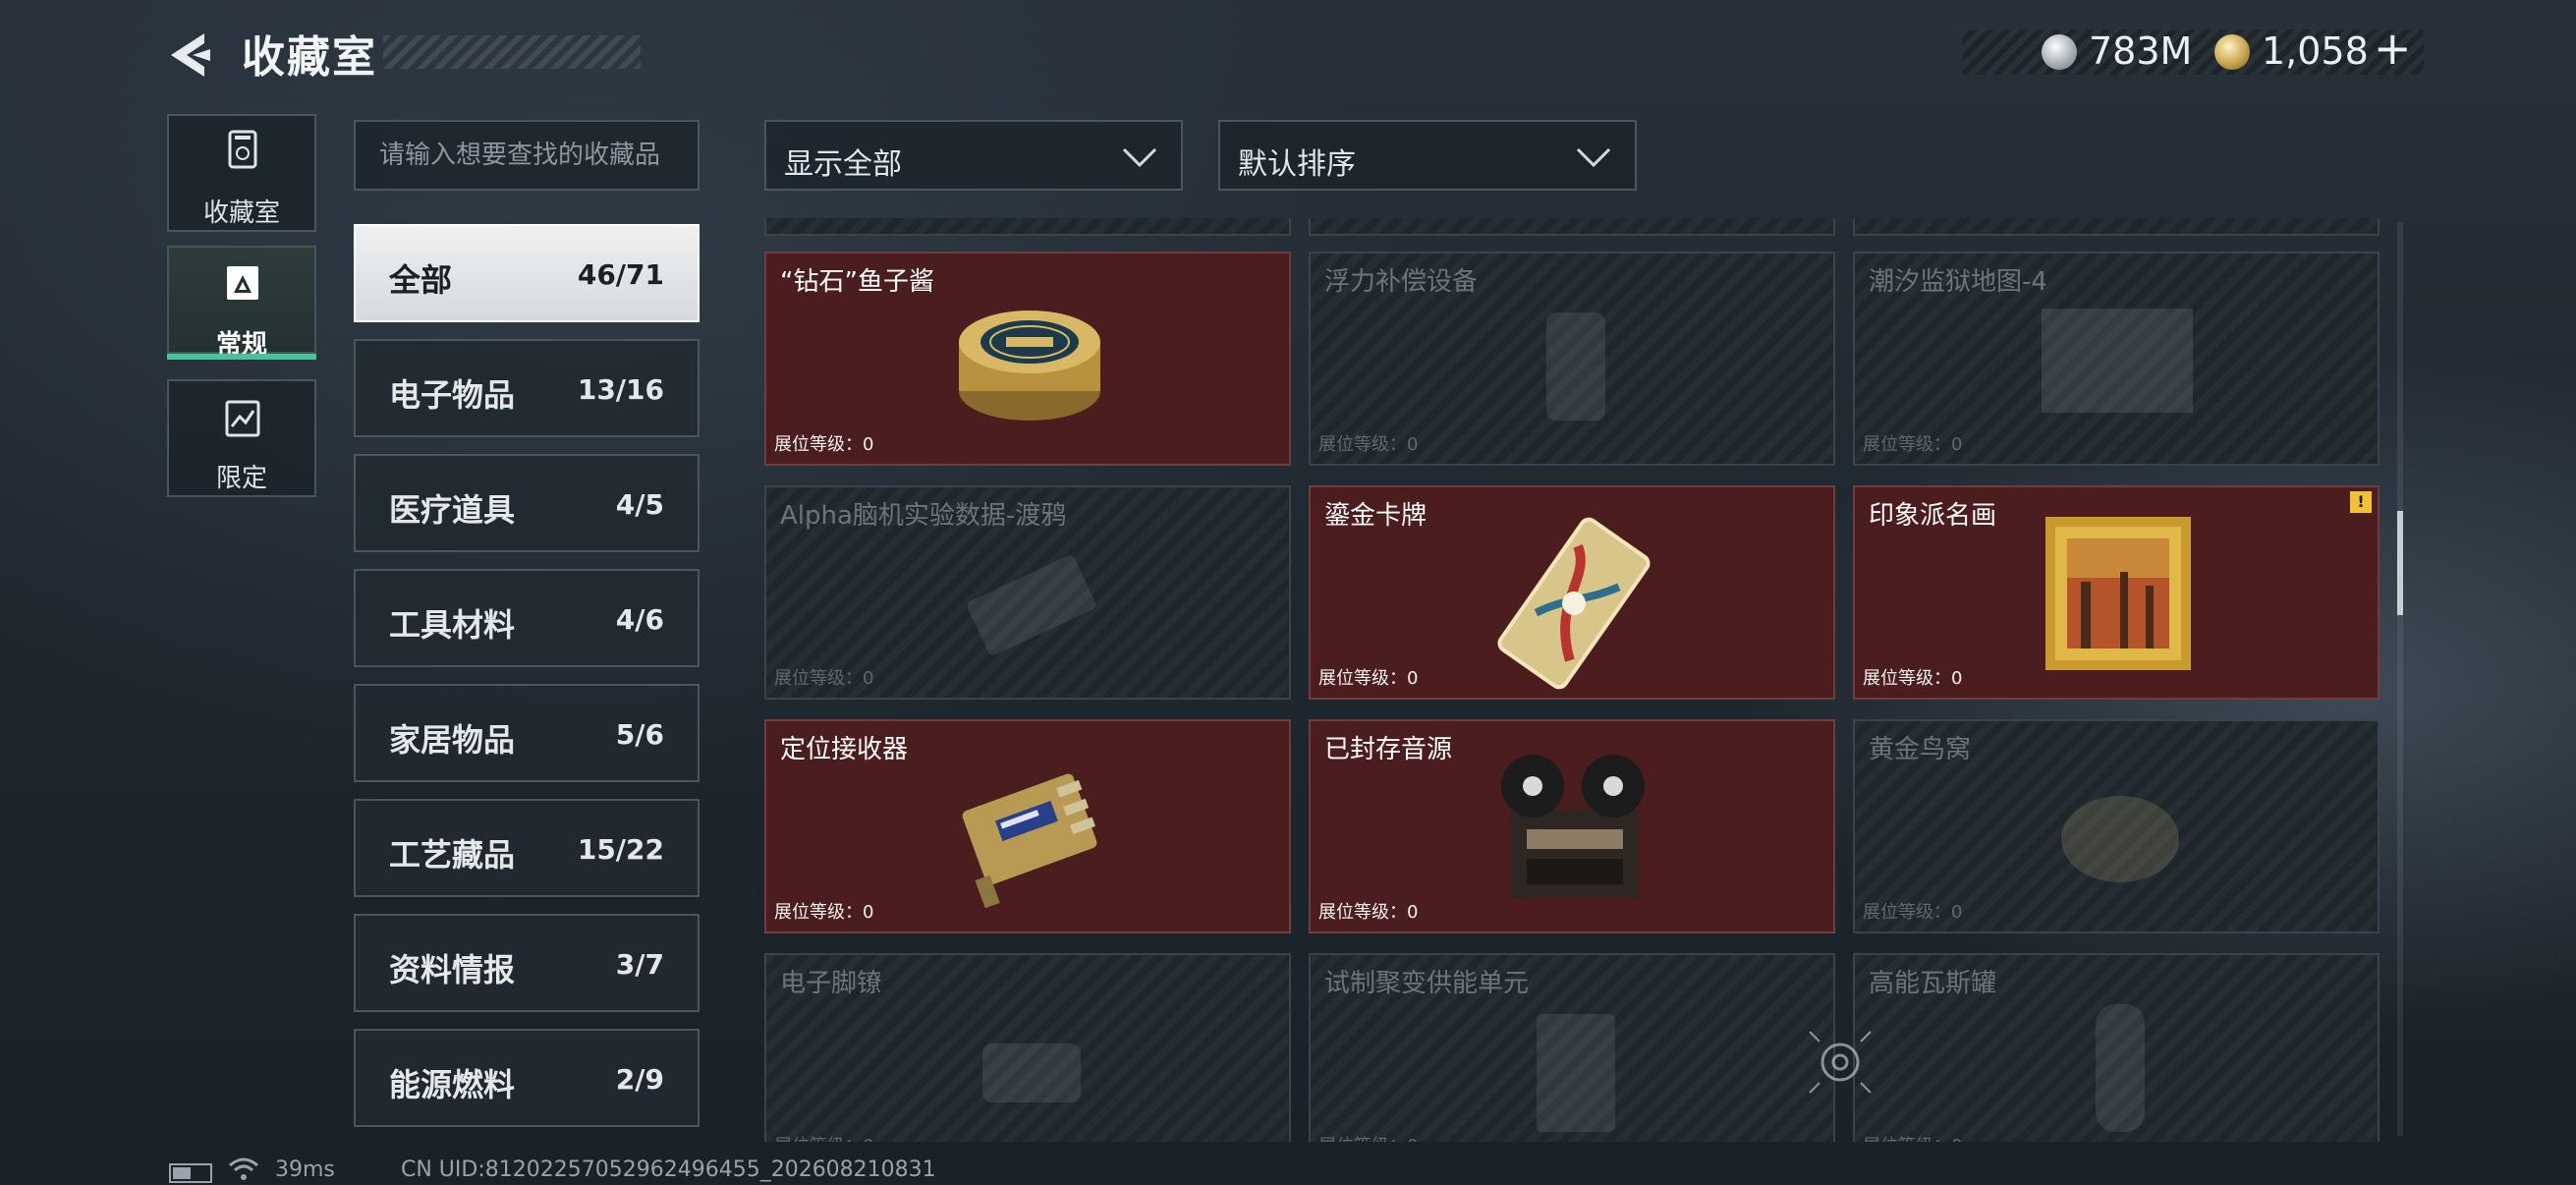  I want to click on scrollbar-thumb, so click(2400, 563).